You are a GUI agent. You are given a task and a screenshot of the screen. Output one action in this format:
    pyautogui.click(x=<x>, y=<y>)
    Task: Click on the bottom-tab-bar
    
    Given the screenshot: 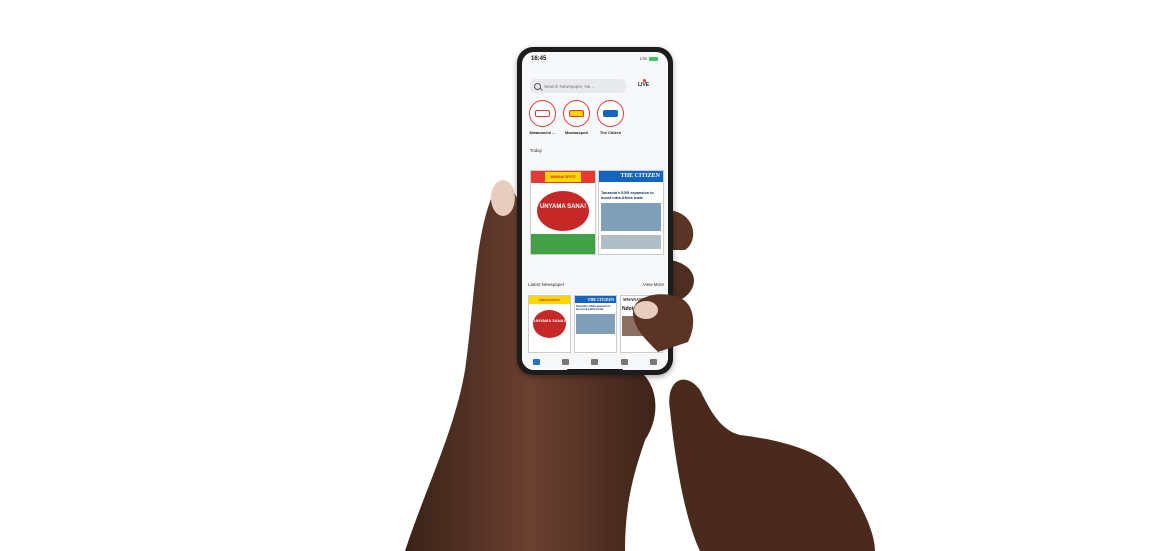 What is the action you would take?
    pyautogui.click(x=595, y=362)
    